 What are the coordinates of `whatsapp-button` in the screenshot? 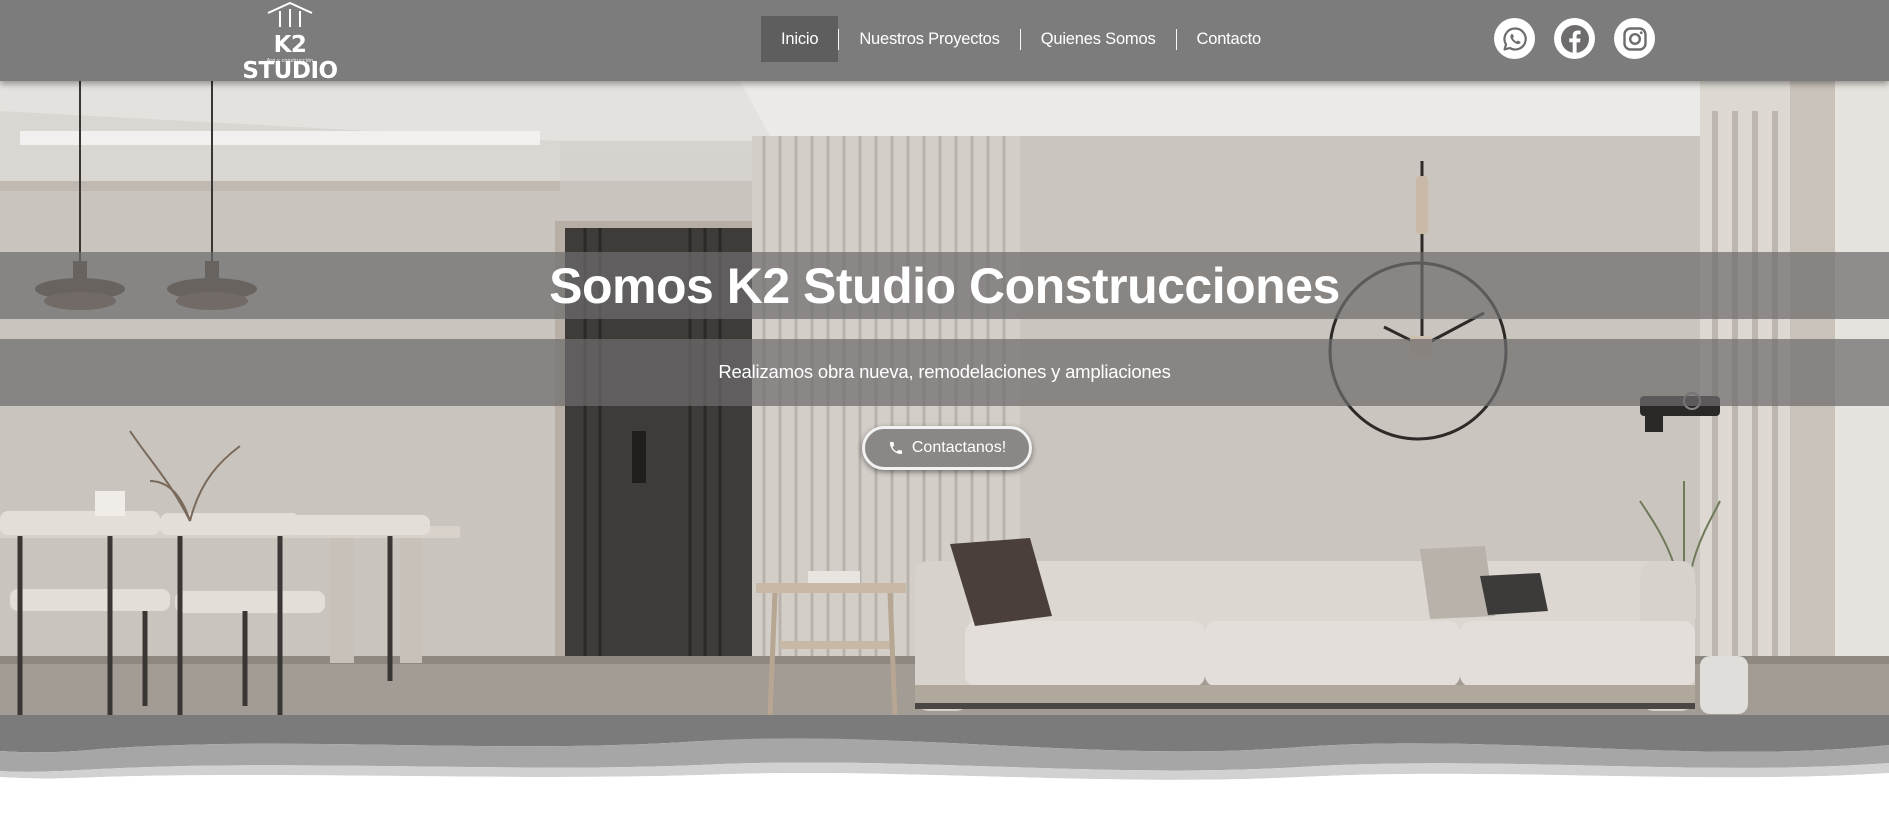 It's located at (1514, 38).